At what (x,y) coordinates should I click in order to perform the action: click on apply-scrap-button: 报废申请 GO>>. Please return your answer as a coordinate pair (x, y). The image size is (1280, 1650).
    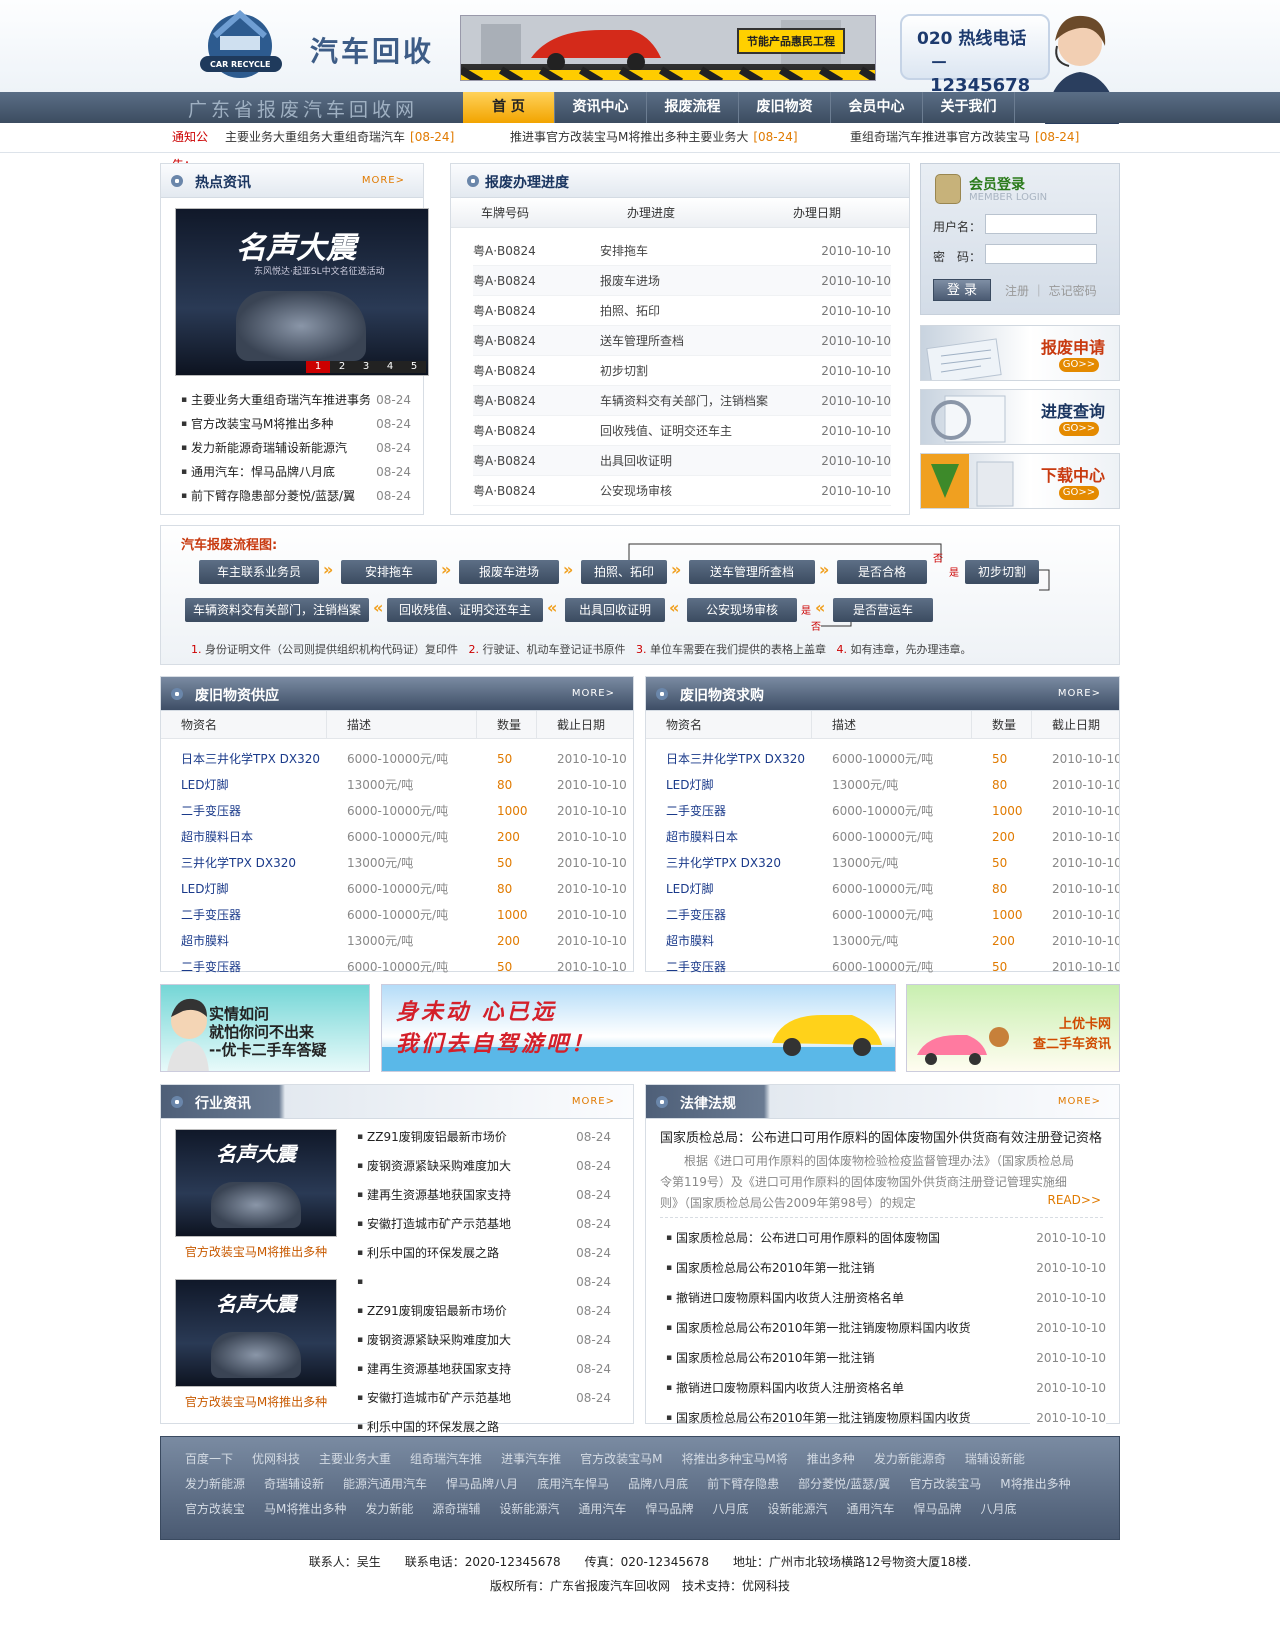
    Looking at the image, I should click on (1020, 353).